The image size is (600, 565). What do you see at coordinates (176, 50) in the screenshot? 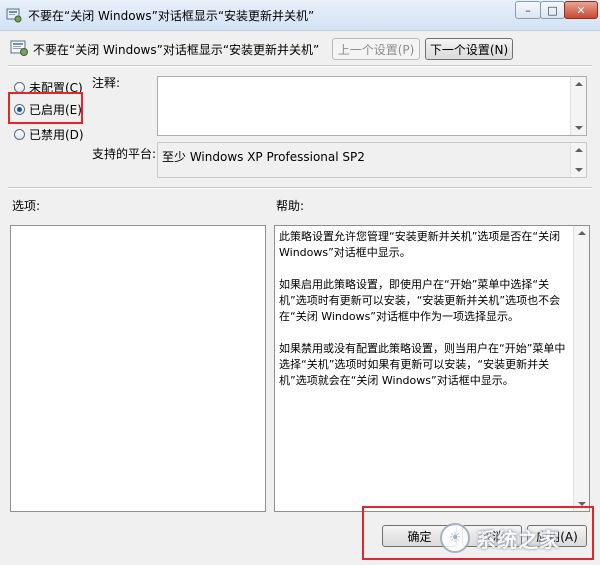
I see `policy-name: 不要在“关闭 Windows”对话框显示“安装更新并关机”` at bounding box center [176, 50].